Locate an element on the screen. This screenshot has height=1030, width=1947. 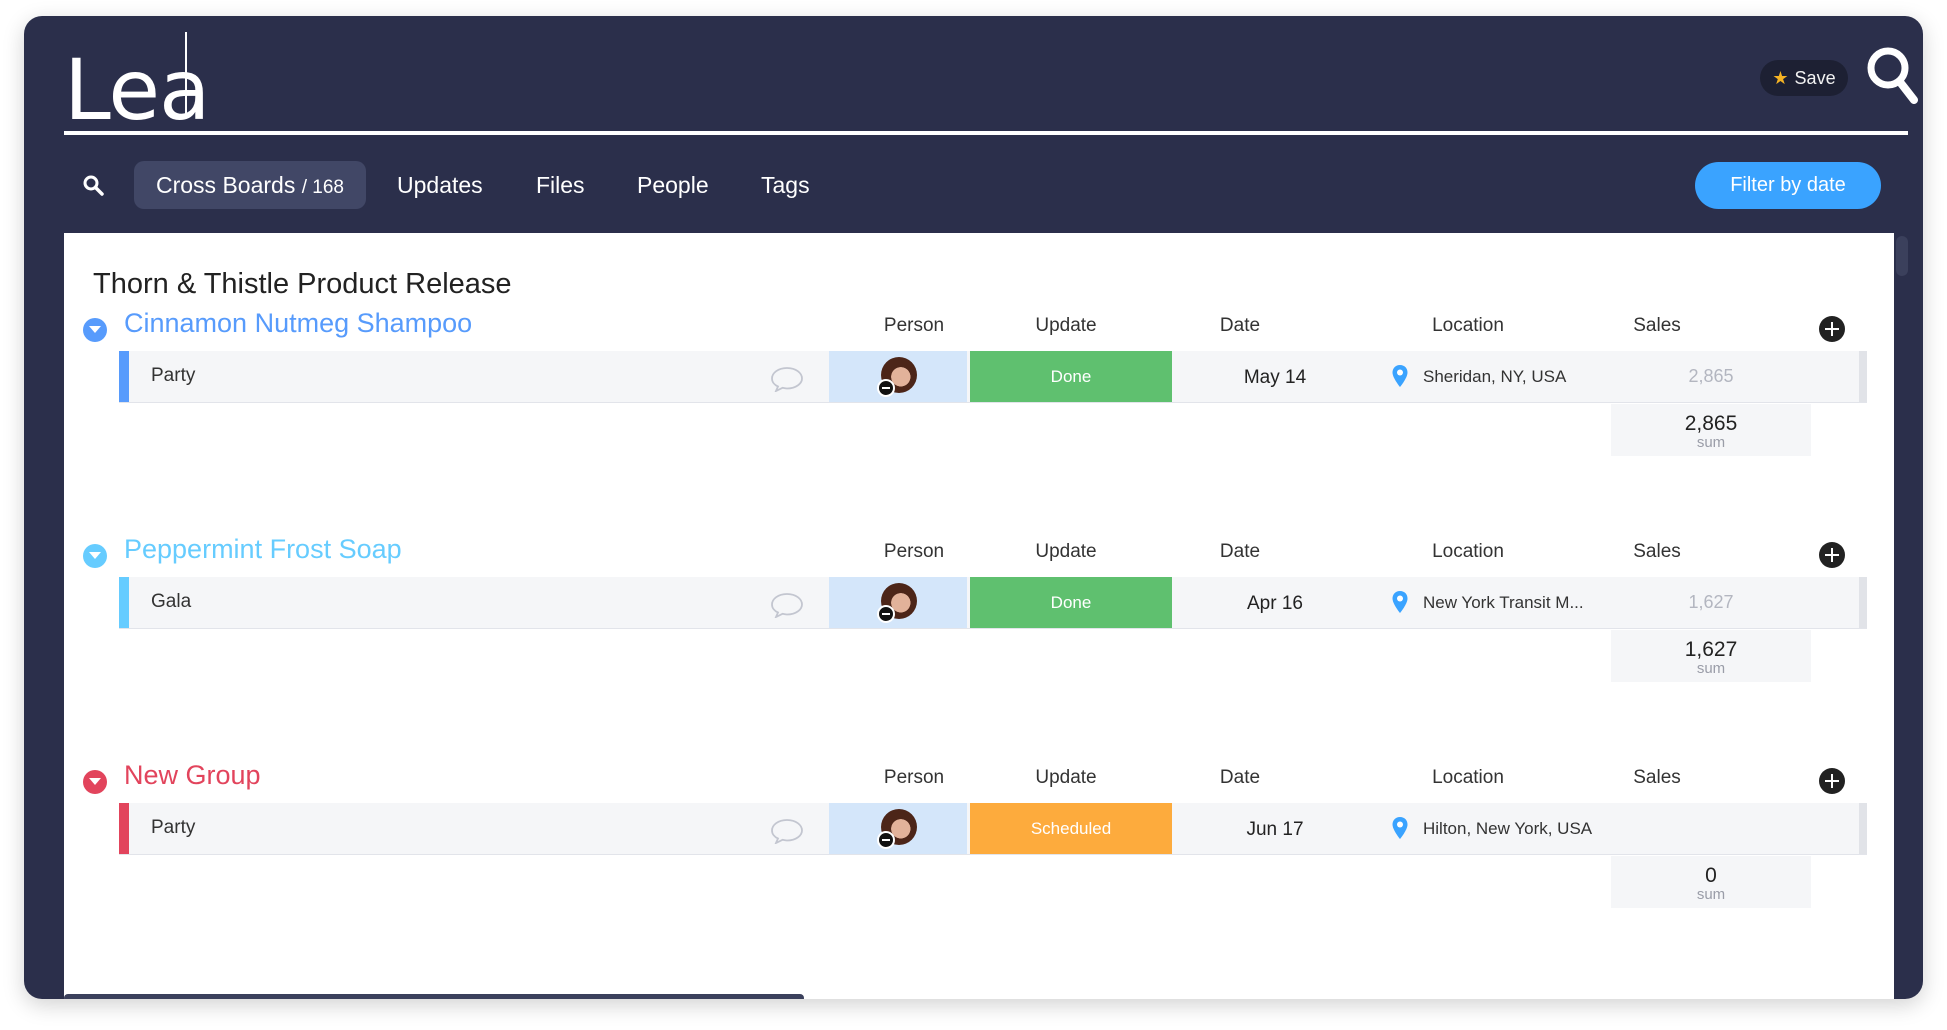
date-cell: May 14 is located at coordinates (1275, 376).